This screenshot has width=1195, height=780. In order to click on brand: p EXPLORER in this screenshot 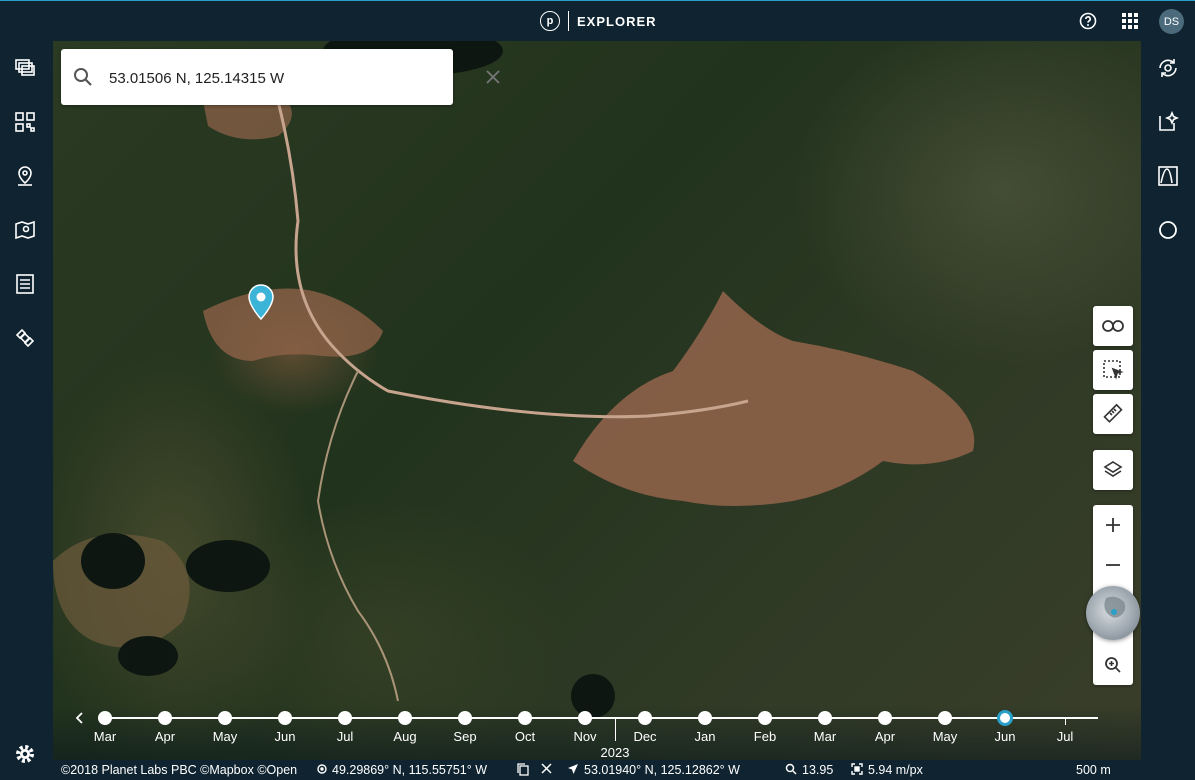, I will do `click(598, 21)`.